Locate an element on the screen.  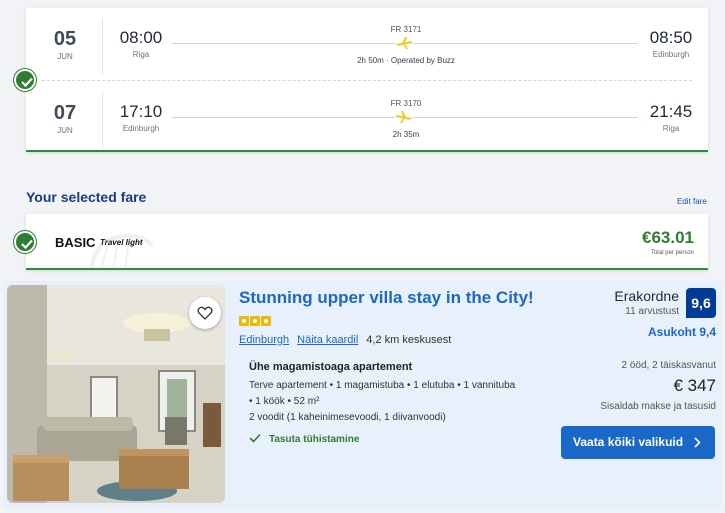
return-departure-time: 17:10 is located at coordinates (141, 111).